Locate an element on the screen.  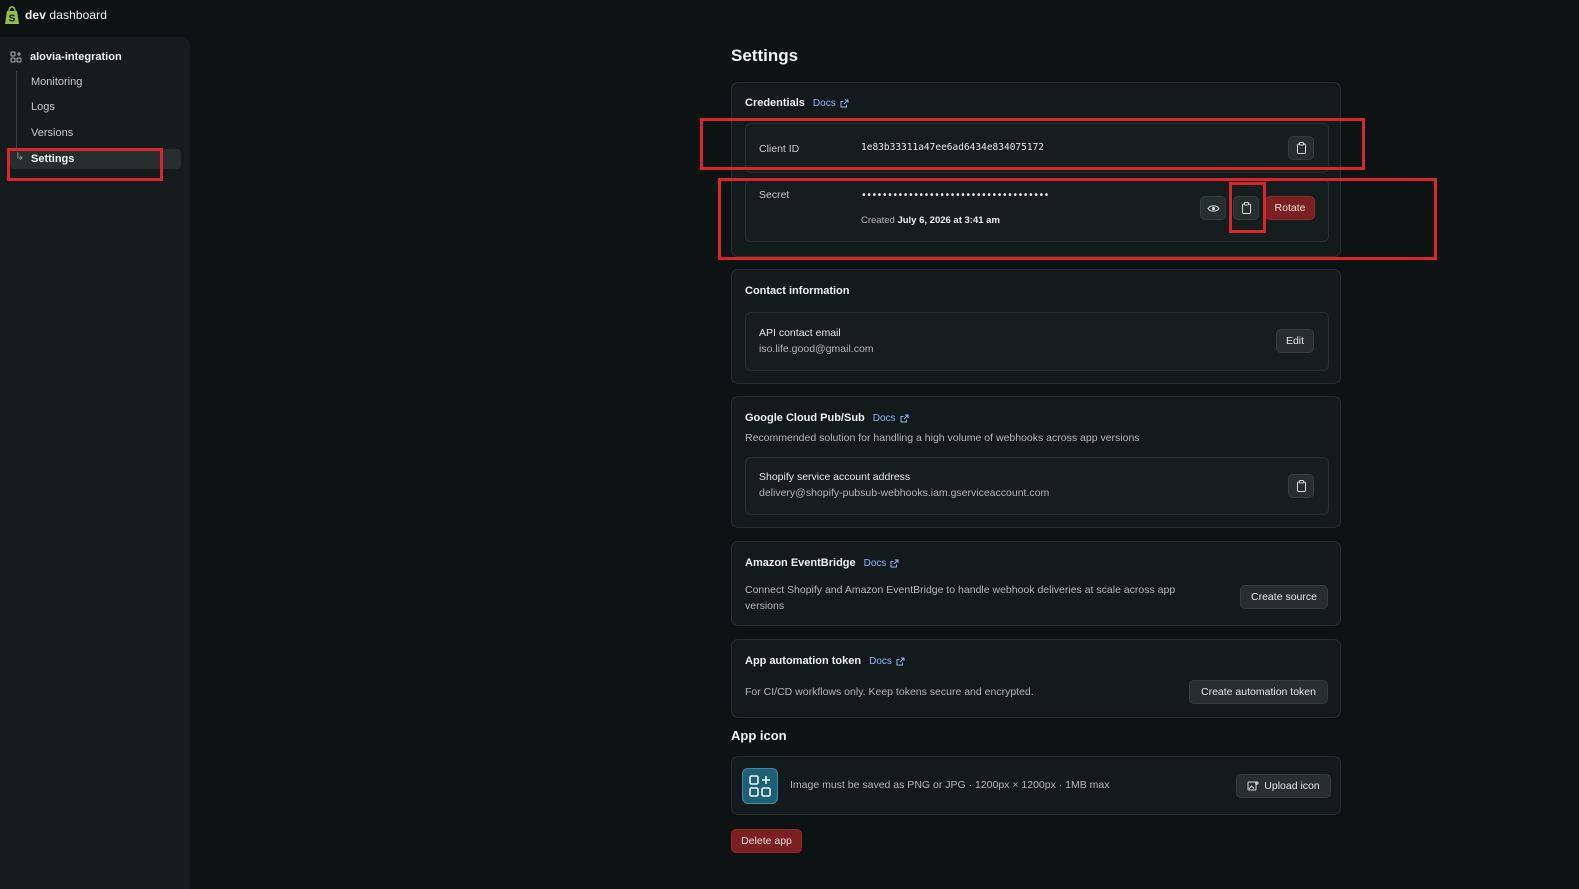
rotate-secret-button: Rotate is located at coordinates (1290, 208).